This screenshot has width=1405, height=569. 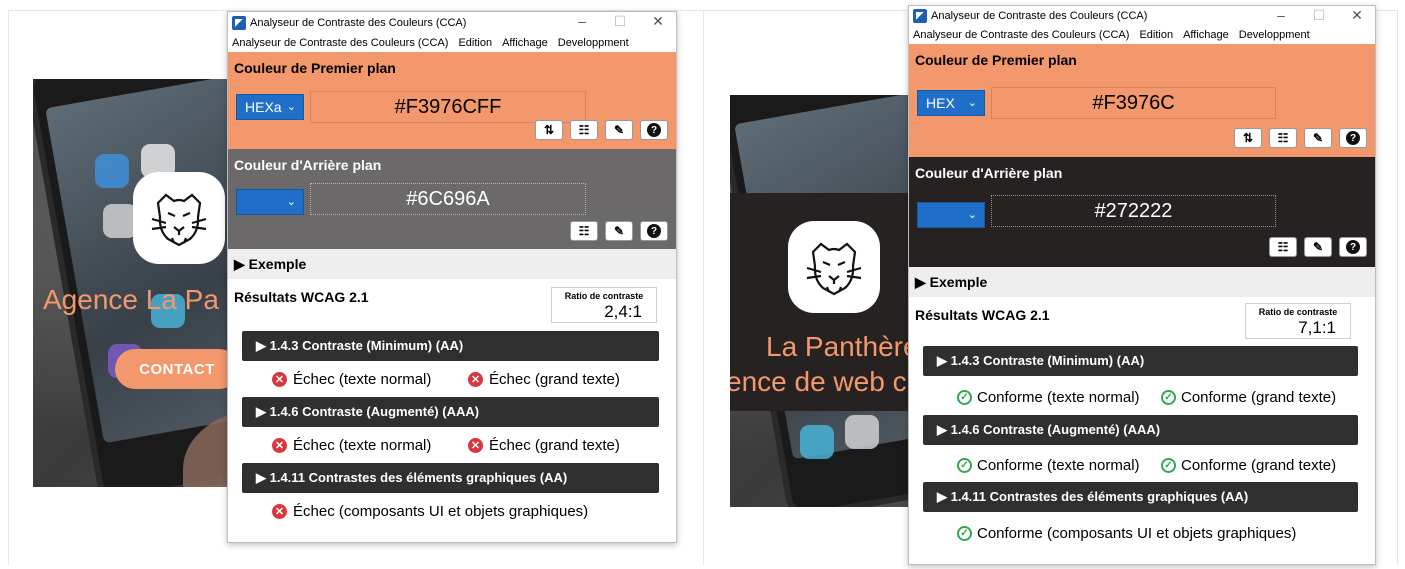 I want to click on background-panel: Couleur d'Arrière plan ⌄ #272222 ☷ ✎ ?, so click(x=1142, y=212).